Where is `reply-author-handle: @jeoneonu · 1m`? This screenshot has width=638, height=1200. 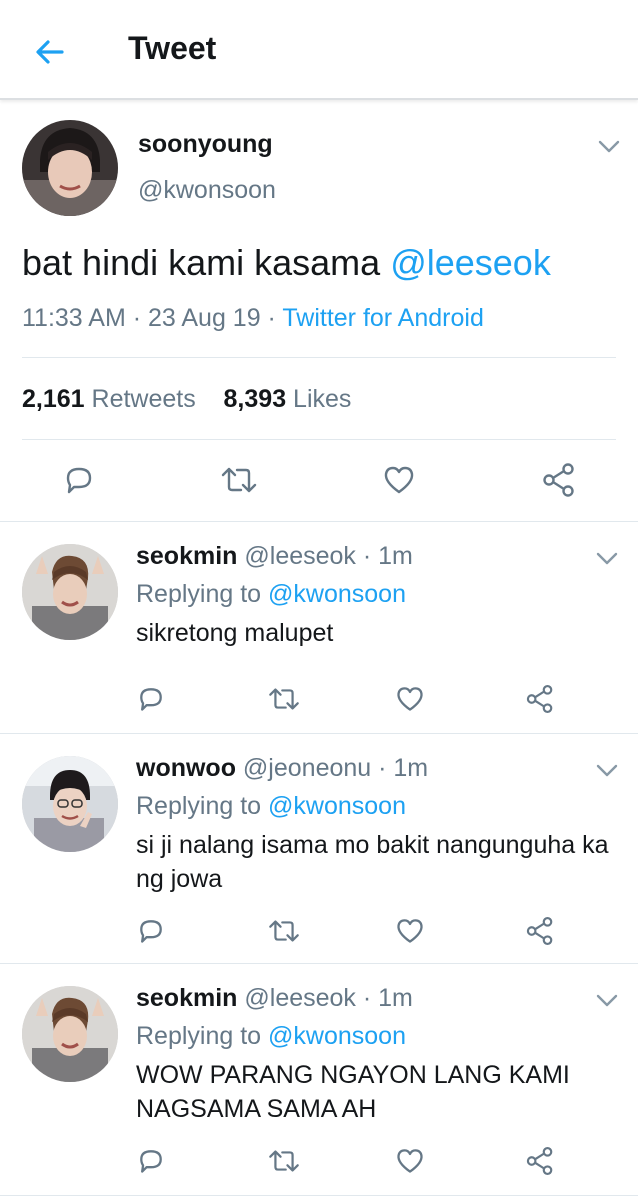 reply-author-handle: @jeoneonu · 1m is located at coordinates (332, 768).